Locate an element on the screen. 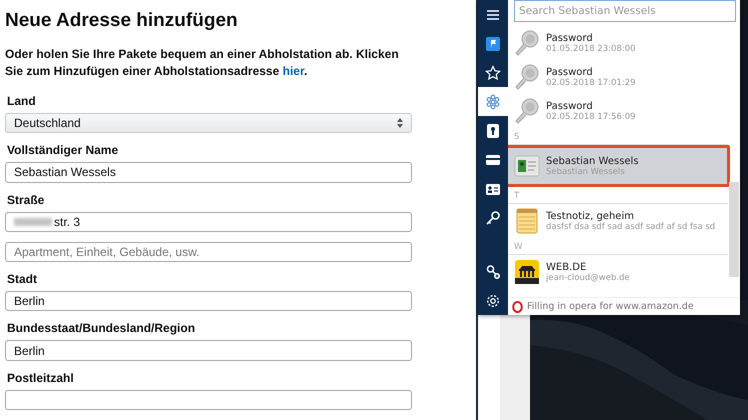  input-field: Apartment, Einheit, Gebäude, usw. is located at coordinates (208, 252).